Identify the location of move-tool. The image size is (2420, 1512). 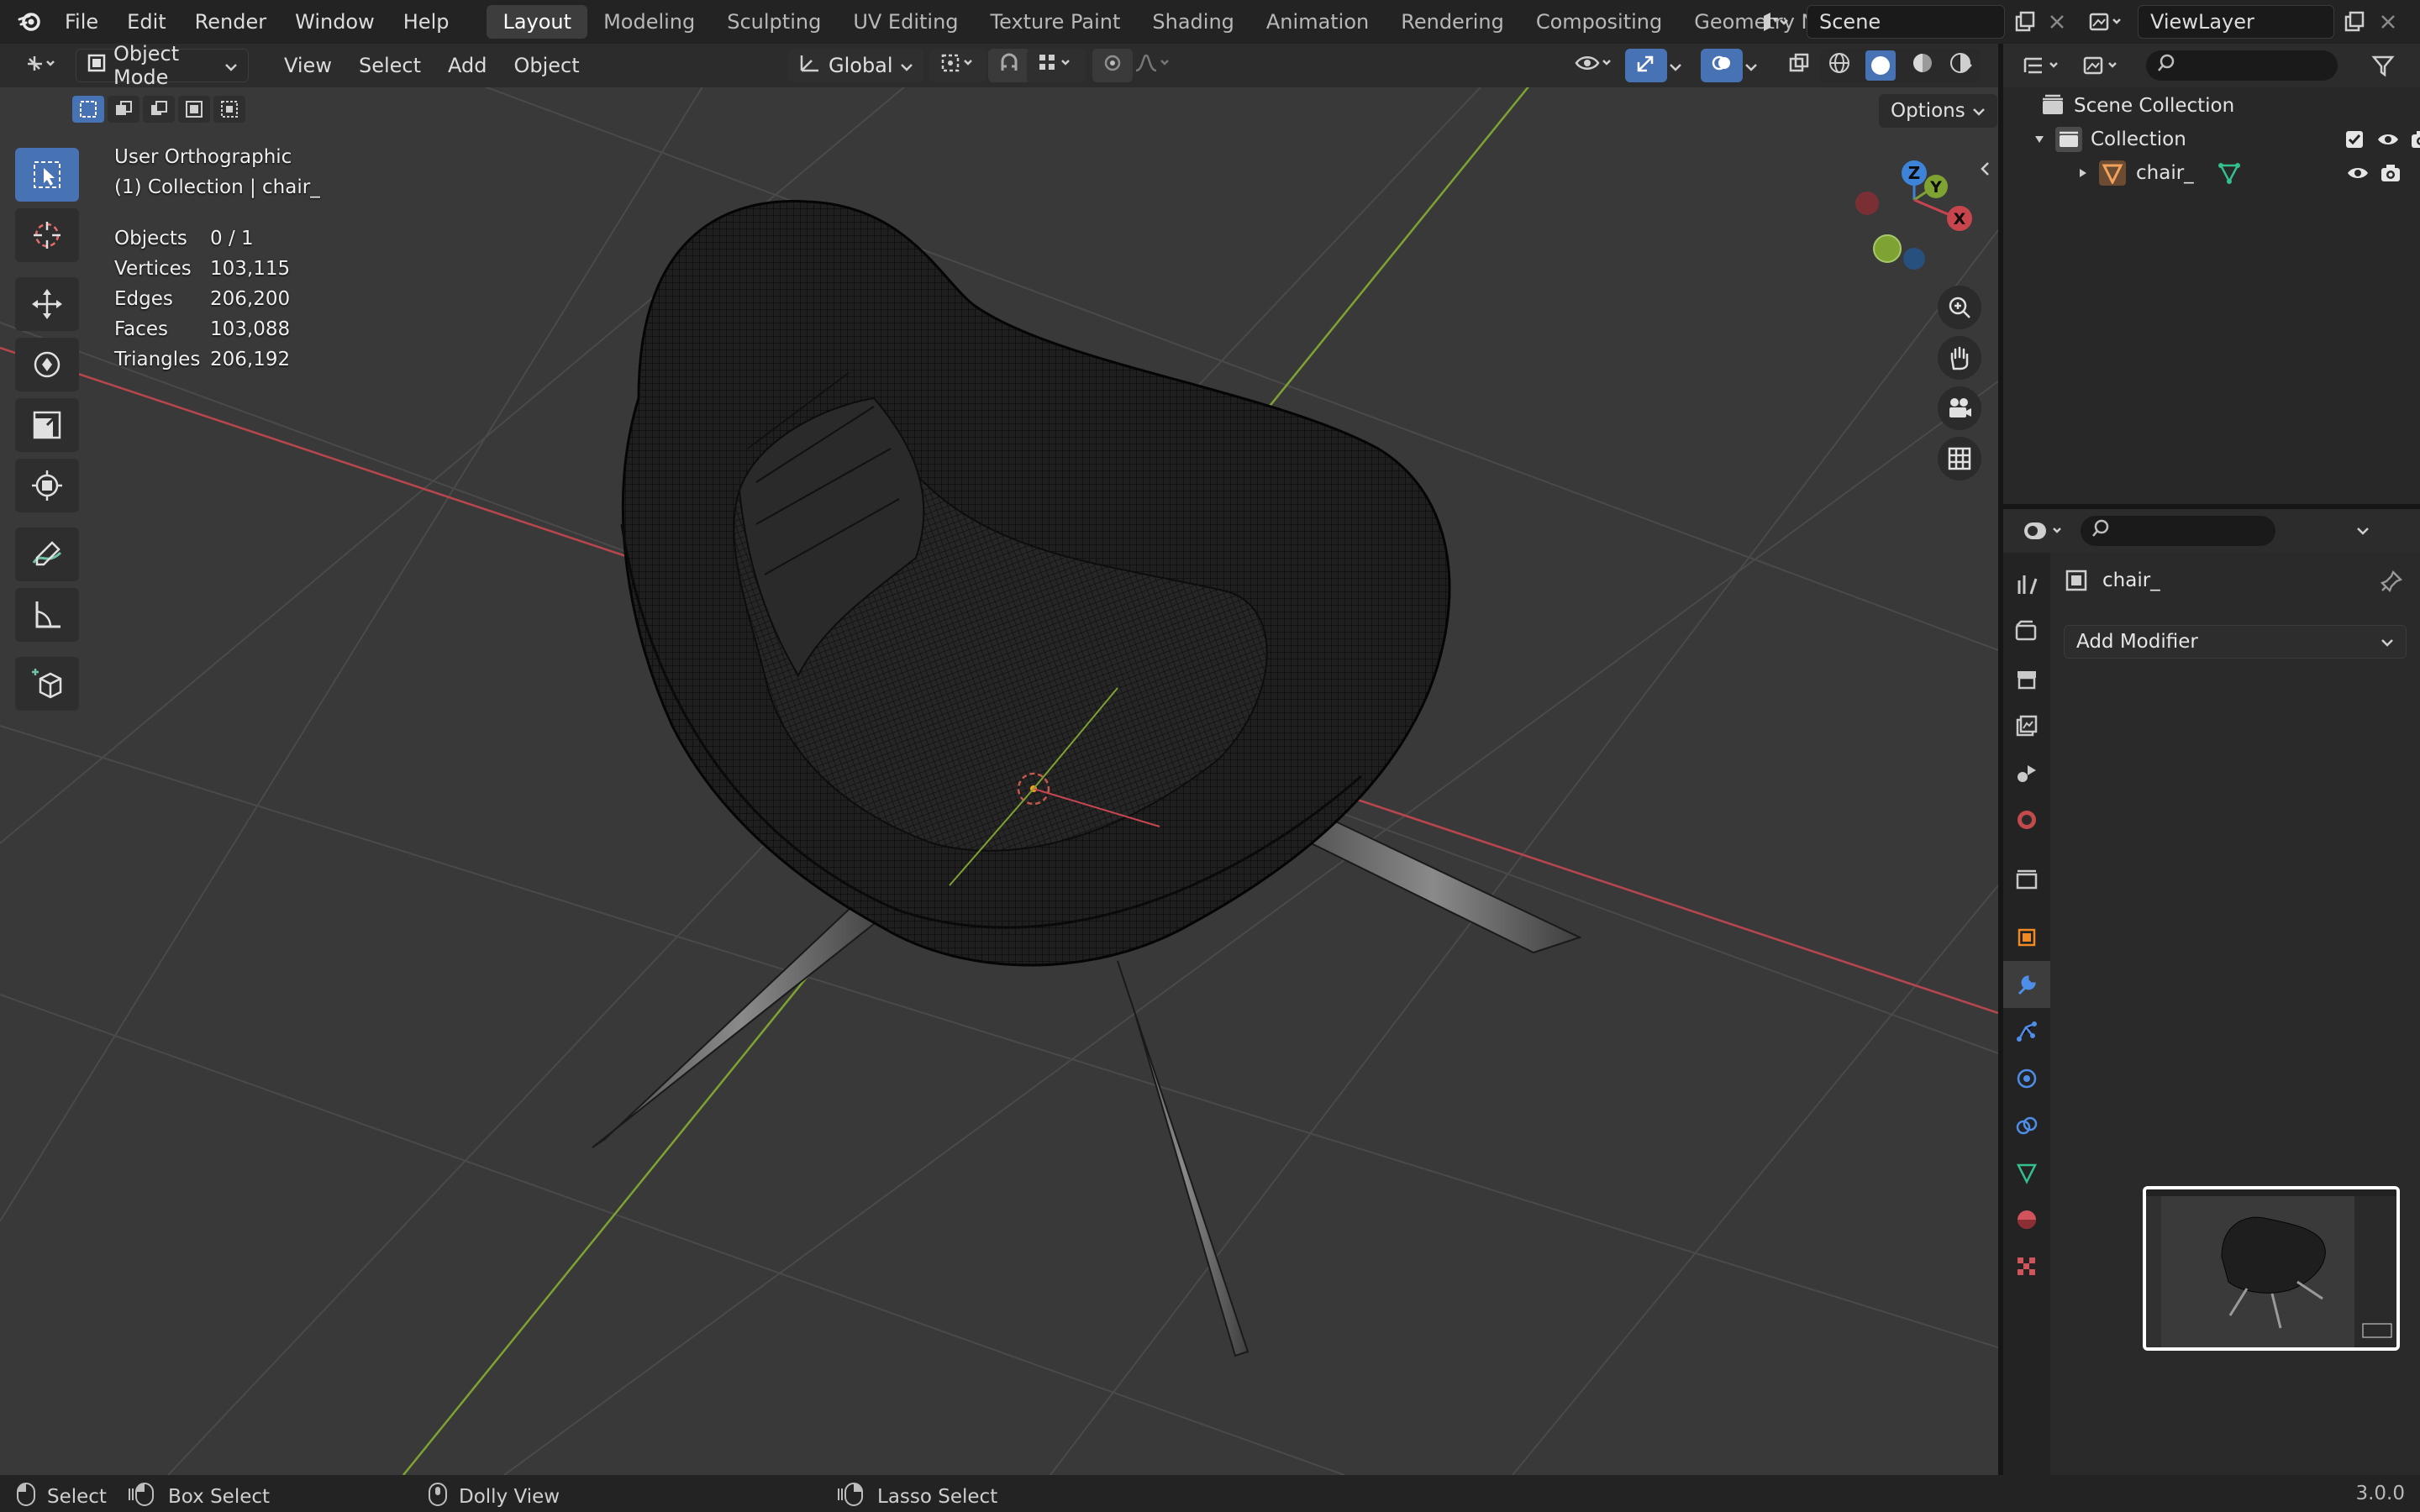
(47, 304).